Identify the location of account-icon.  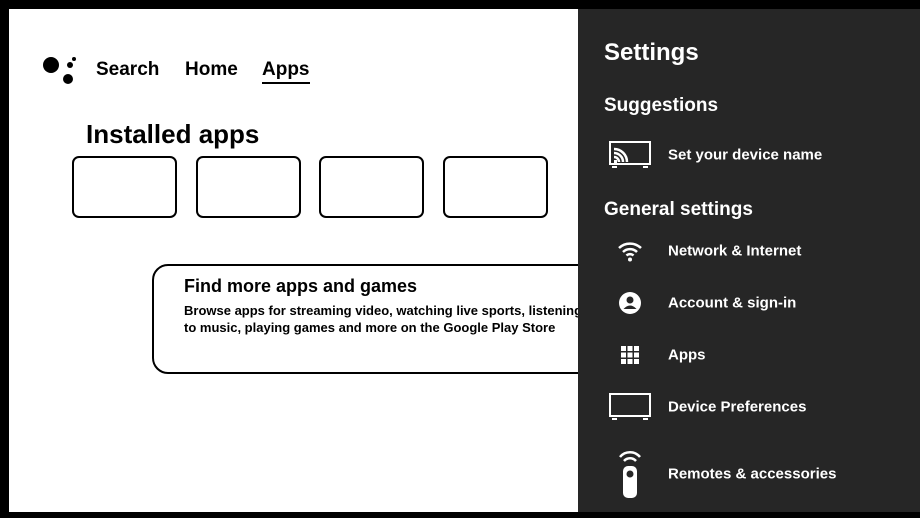
(630, 303).